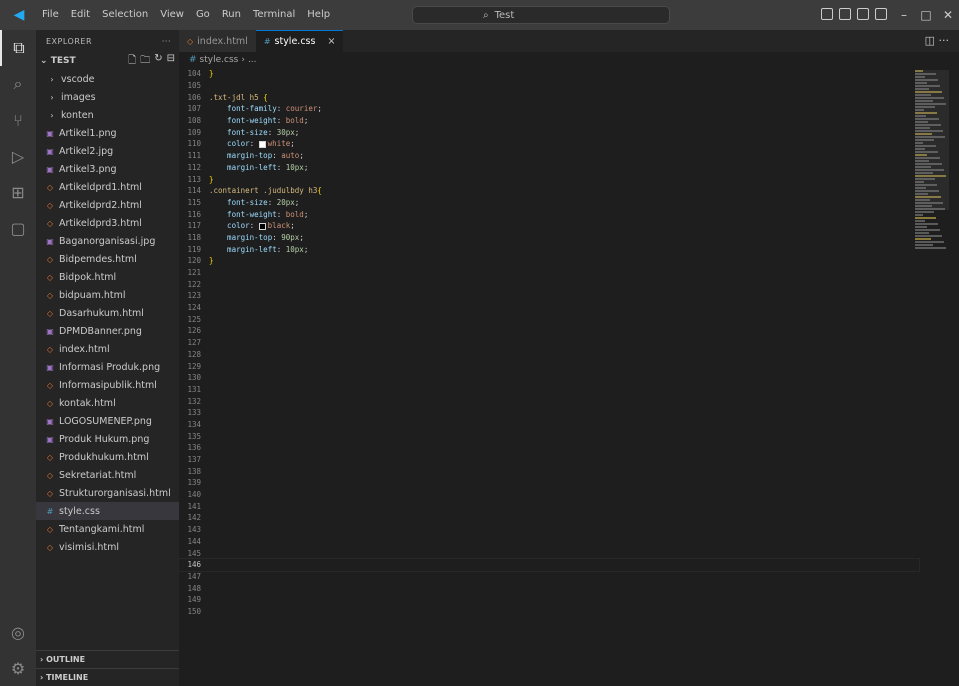 The image size is (959, 686). Describe the element at coordinates (107, 349) in the screenshot. I see `tree-item: ◇ index.html` at that location.